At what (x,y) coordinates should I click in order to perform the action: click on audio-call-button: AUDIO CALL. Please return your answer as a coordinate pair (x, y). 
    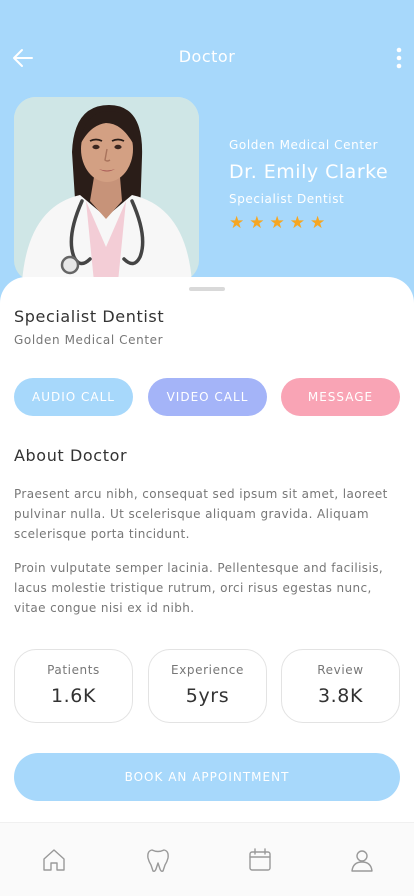
    Looking at the image, I should click on (73, 397).